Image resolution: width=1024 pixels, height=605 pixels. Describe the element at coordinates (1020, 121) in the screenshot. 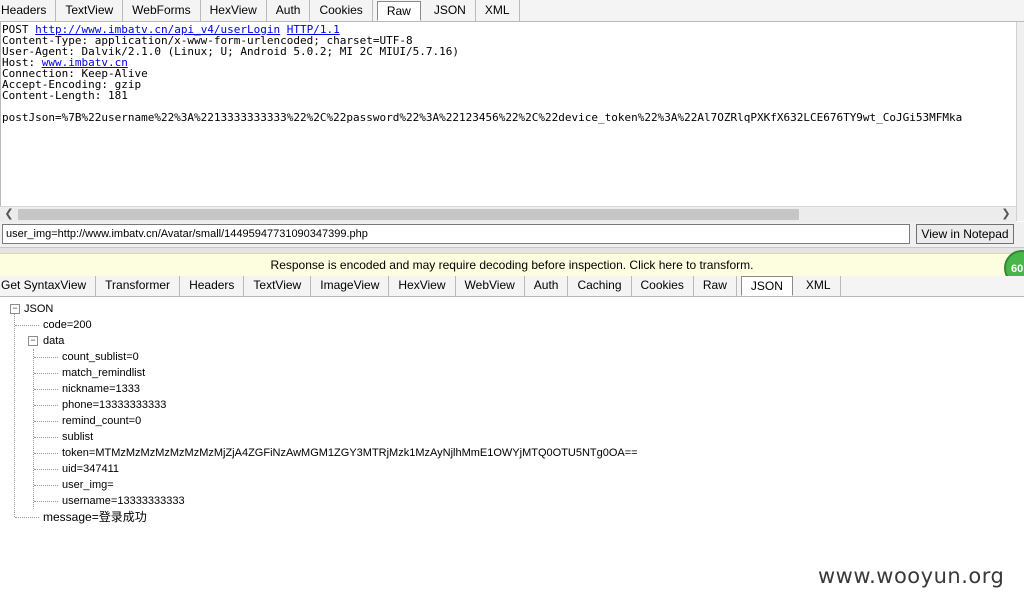

I see `vertical-scrollbar-track` at that location.